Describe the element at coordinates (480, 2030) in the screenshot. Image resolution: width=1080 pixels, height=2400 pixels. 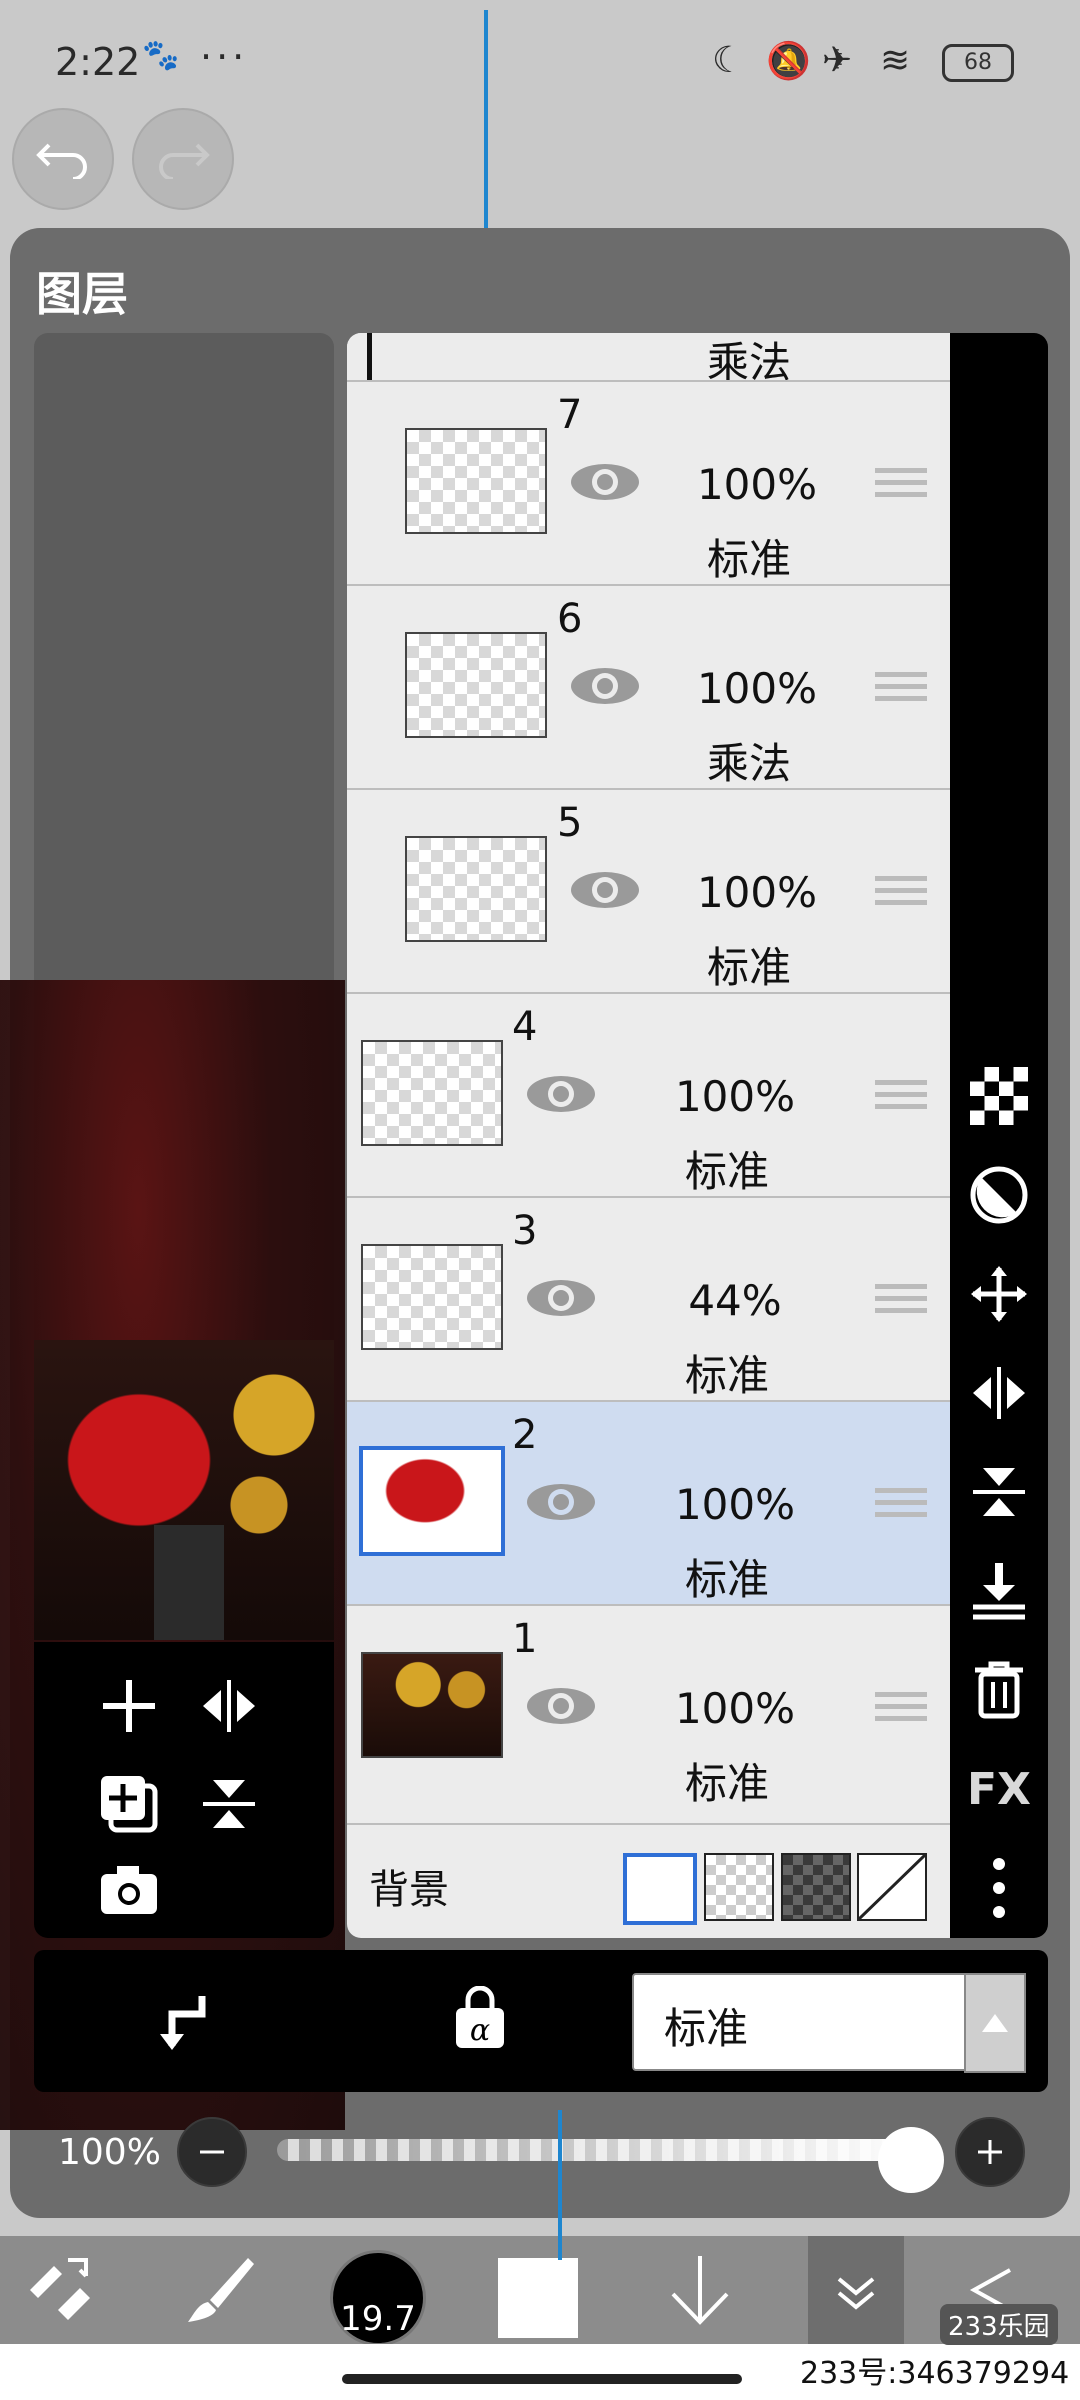
I see `svg-text: α` at that location.